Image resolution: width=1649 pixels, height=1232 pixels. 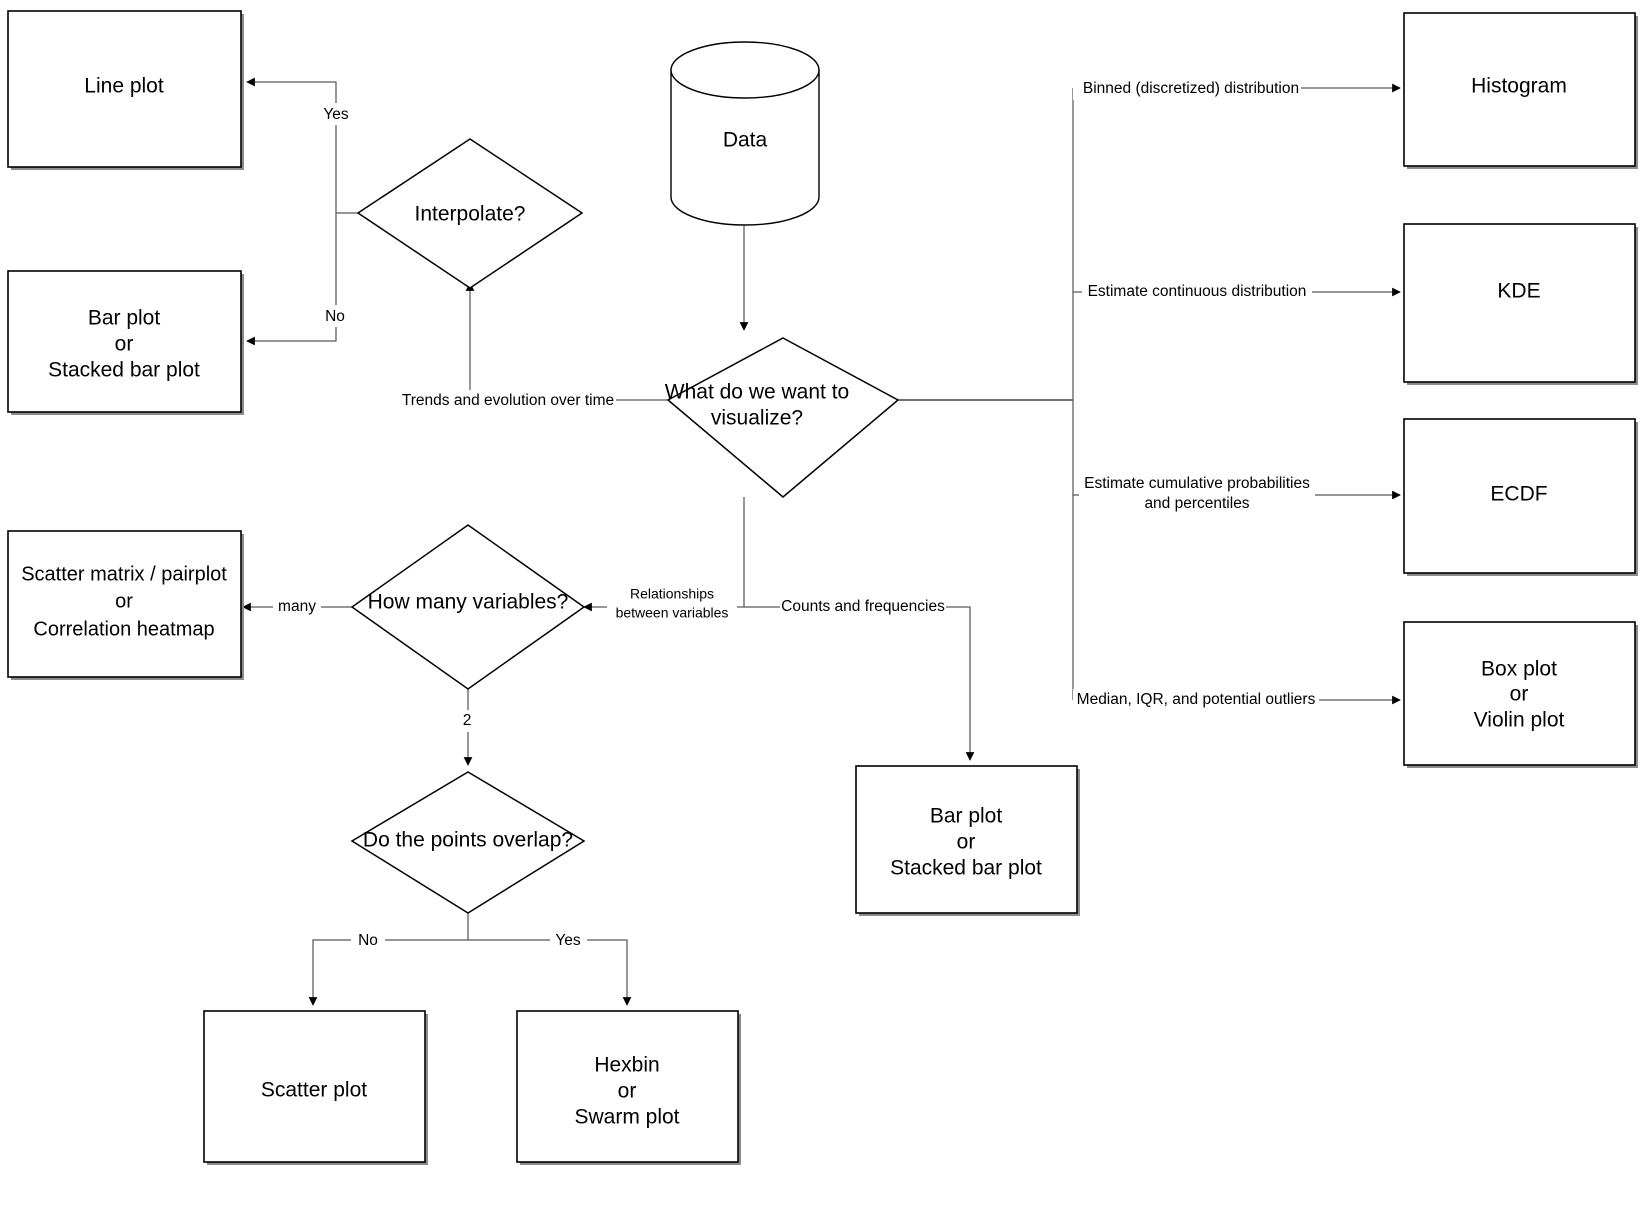 What do you see at coordinates (566, 341) in the screenshot?
I see `edge-visualize-to-interpolate` at bounding box center [566, 341].